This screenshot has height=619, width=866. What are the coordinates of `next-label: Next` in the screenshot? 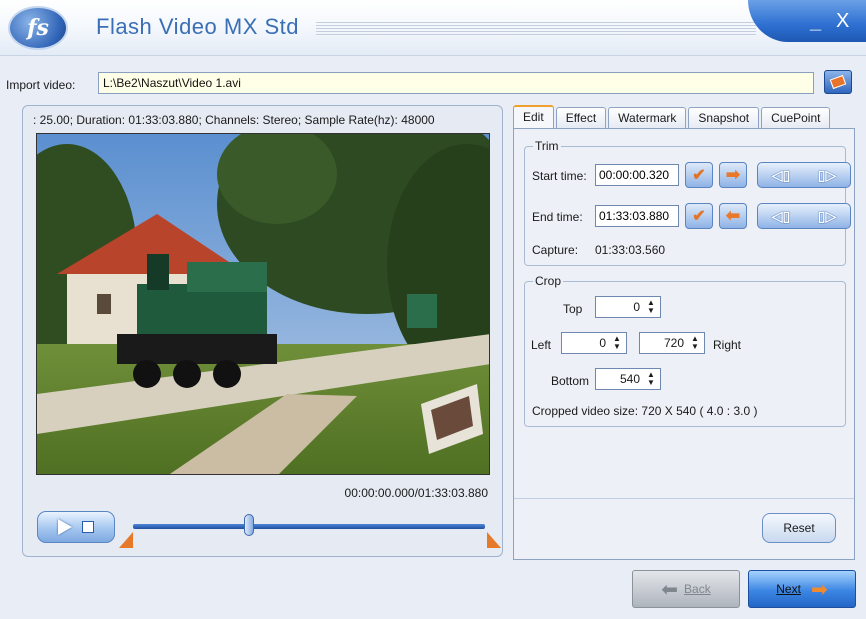 It's located at (788, 589).